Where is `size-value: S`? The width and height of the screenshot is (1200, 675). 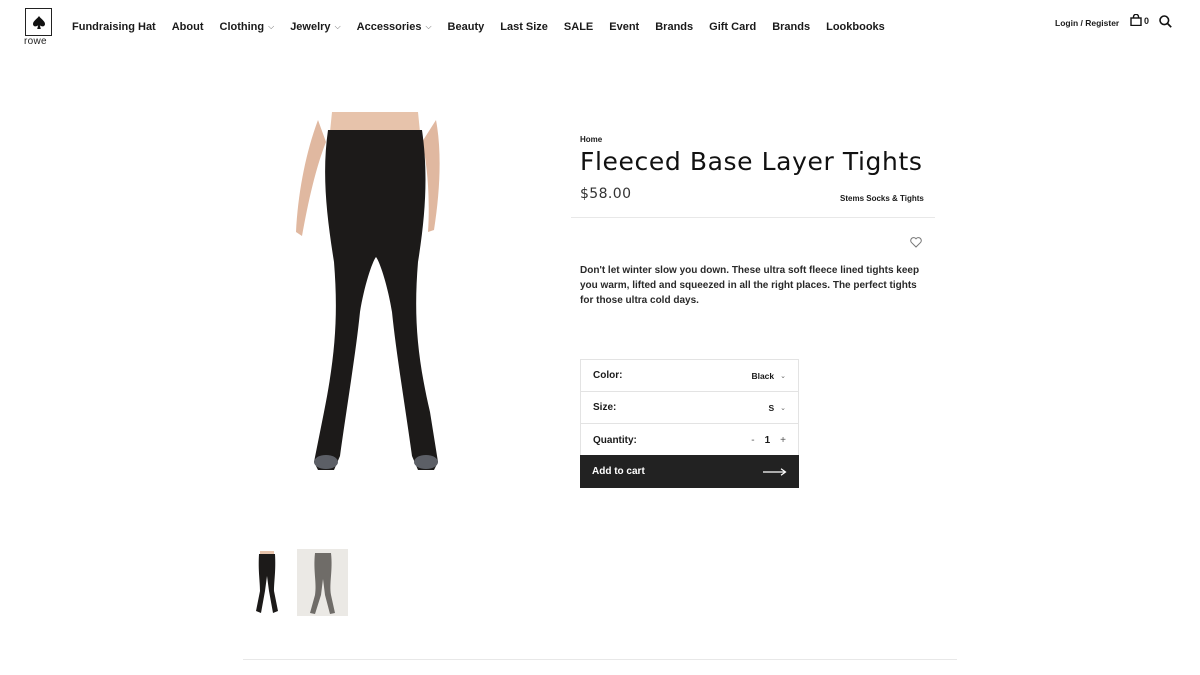 size-value: S is located at coordinates (771, 407).